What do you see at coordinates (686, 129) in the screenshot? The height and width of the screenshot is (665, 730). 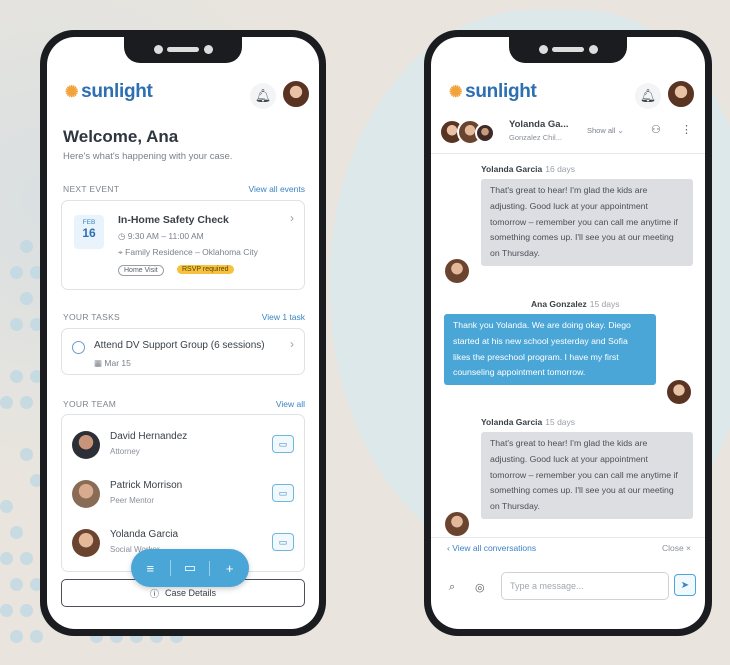 I see `more-vertical-icon: ⋮` at bounding box center [686, 129].